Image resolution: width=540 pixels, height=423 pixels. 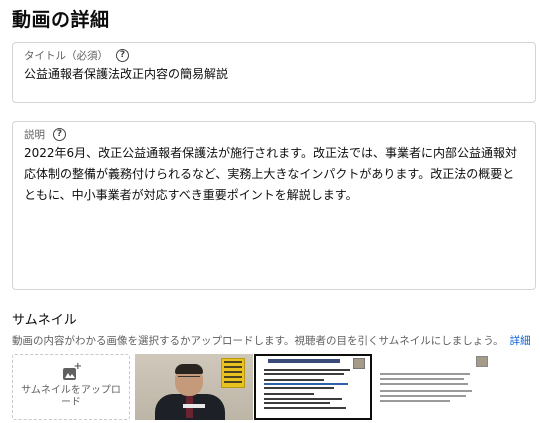 What do you see at coordinates (71, 396) in the screenshot?
I see `upload-thumbnail-label: サムネイルをアップロード` at bounding box center [71, 396].